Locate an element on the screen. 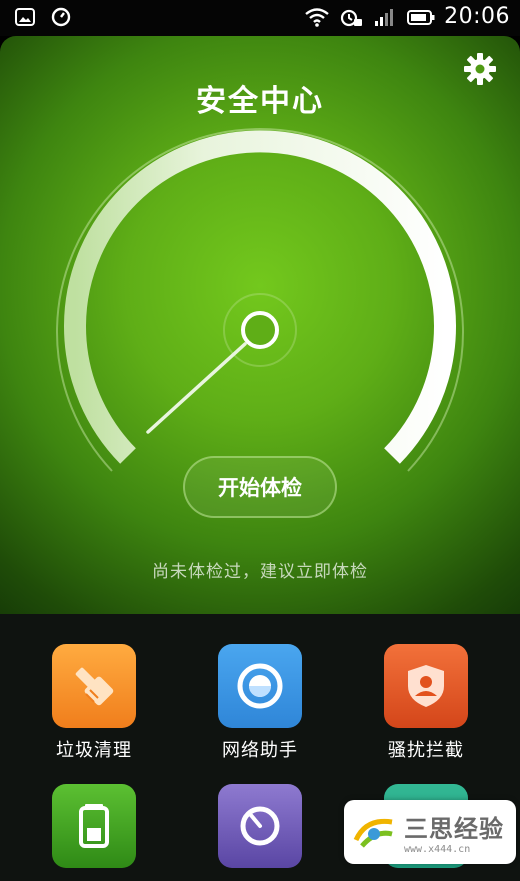 The image size is (520, 881). watermark-title: 三思经验 is located at coordinates (454, 829).